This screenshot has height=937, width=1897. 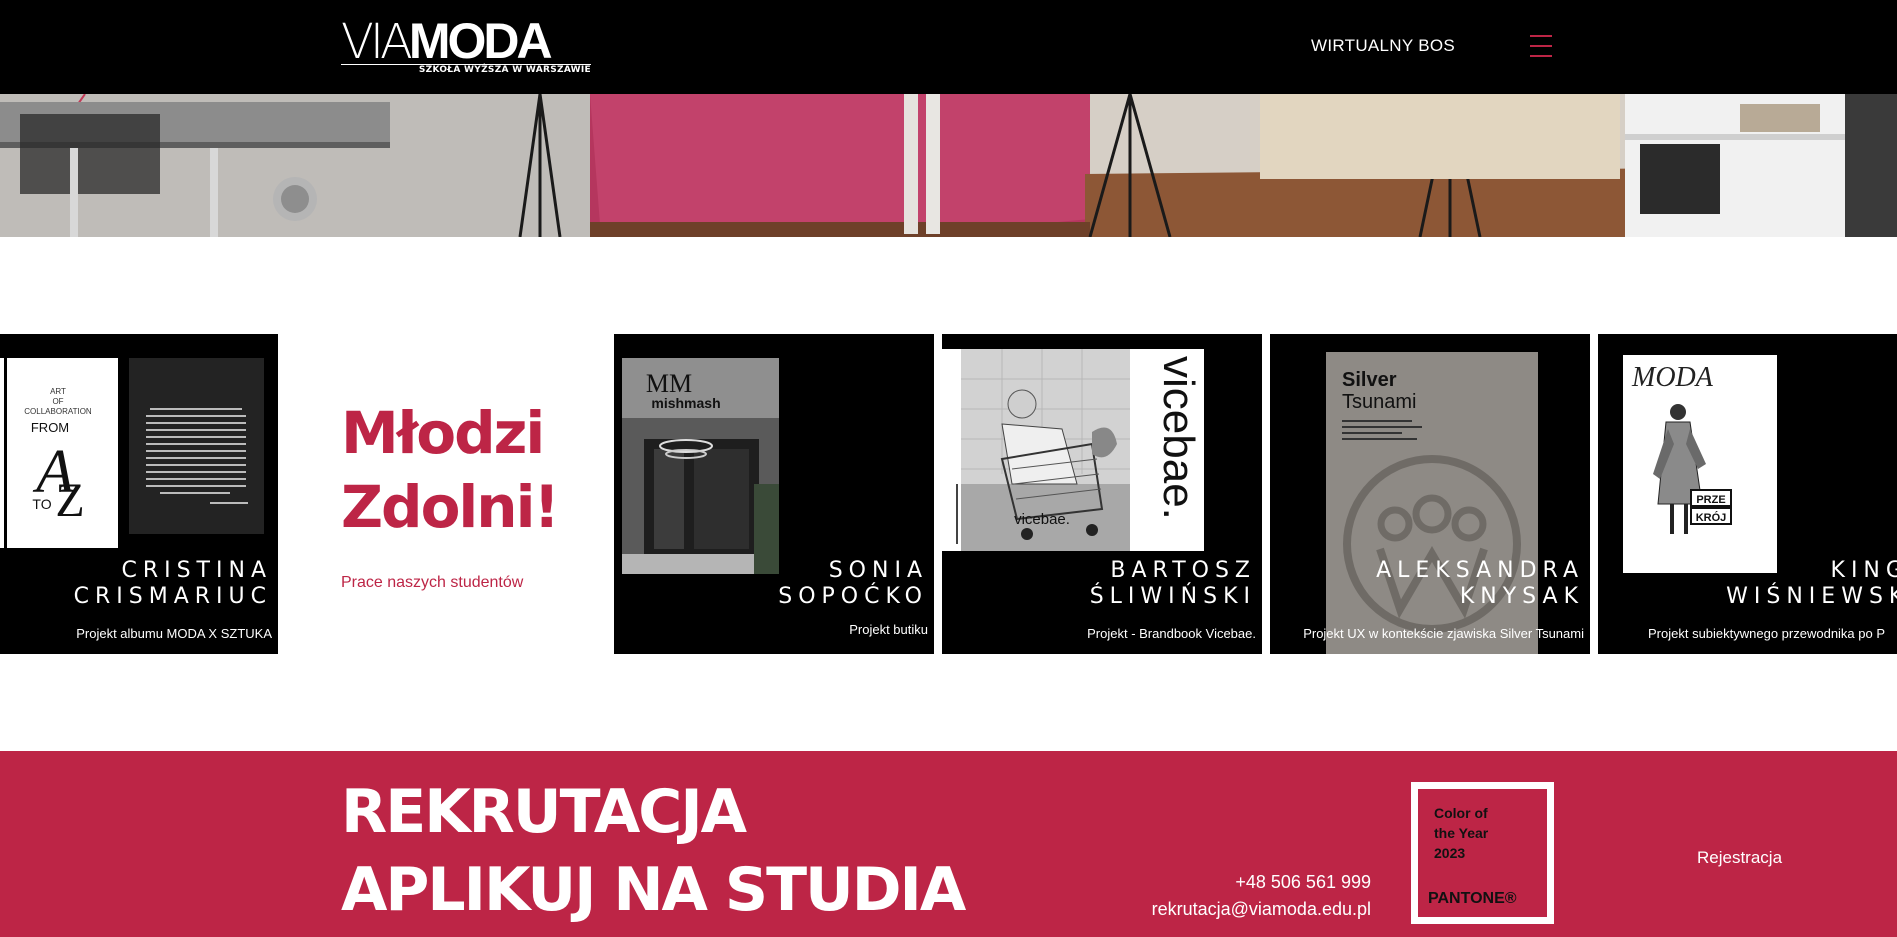 What do you see at coordinates (50, 427) in the screenshot?
I see `art-text-4: FROM` at bounding box center [50, 427].